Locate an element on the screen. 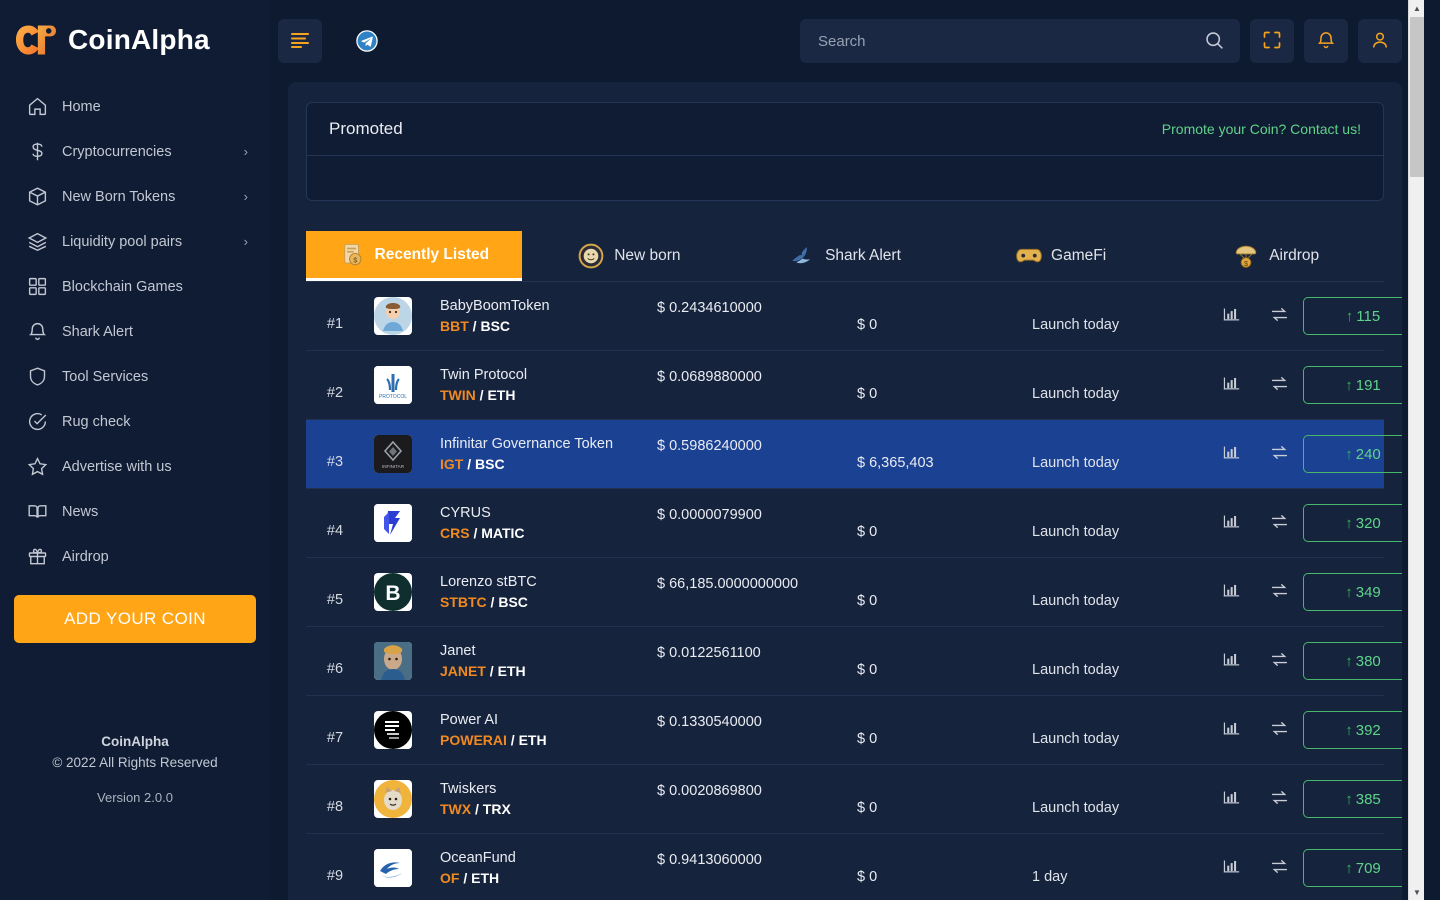 This screenshot has width=1440, height=900. vote-button: ↑ 191 is located at coordinates (1352, 385).